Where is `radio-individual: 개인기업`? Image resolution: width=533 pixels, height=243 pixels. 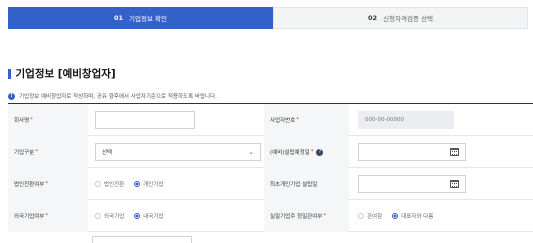 radio-individual: 개인기업 is located at coordinates (149, 184).